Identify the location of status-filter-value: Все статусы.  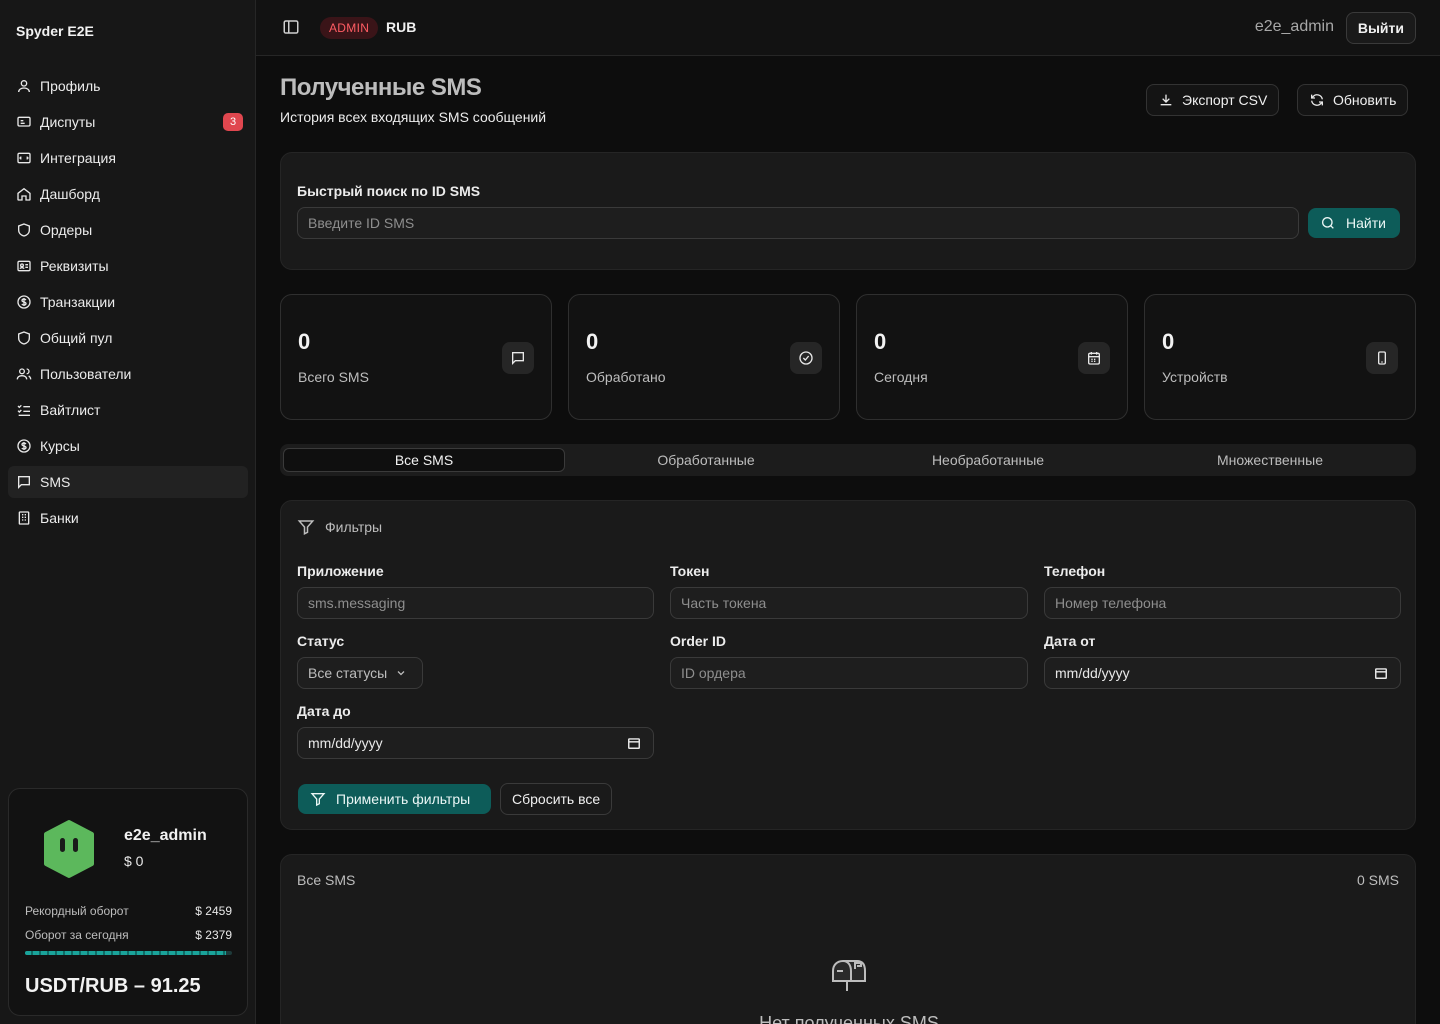
(348, 673).